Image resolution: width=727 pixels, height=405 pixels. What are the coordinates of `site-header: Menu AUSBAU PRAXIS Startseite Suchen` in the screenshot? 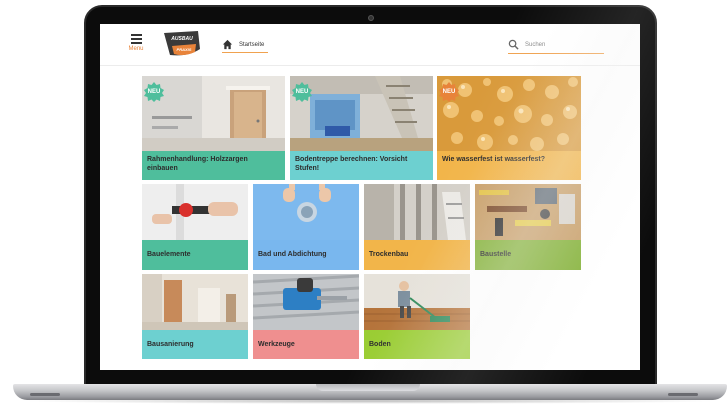 It's located at (370, 45).